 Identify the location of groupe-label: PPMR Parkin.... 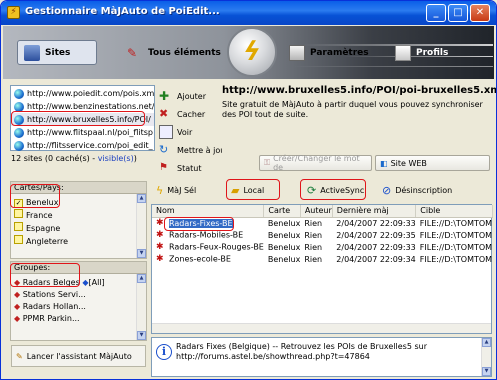
(51, 318).